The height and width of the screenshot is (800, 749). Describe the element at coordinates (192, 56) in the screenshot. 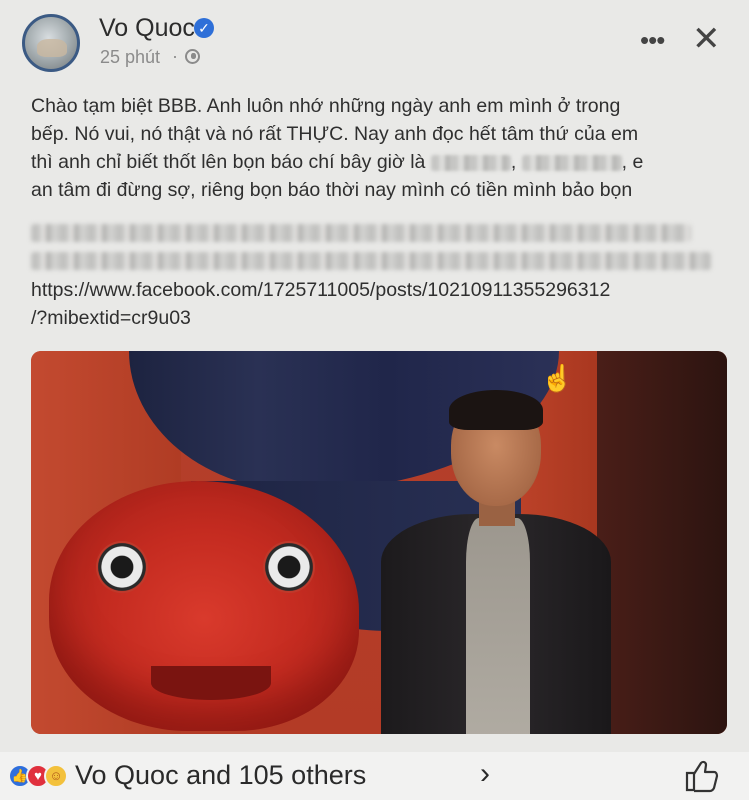

I see `globe-icon` at that location.